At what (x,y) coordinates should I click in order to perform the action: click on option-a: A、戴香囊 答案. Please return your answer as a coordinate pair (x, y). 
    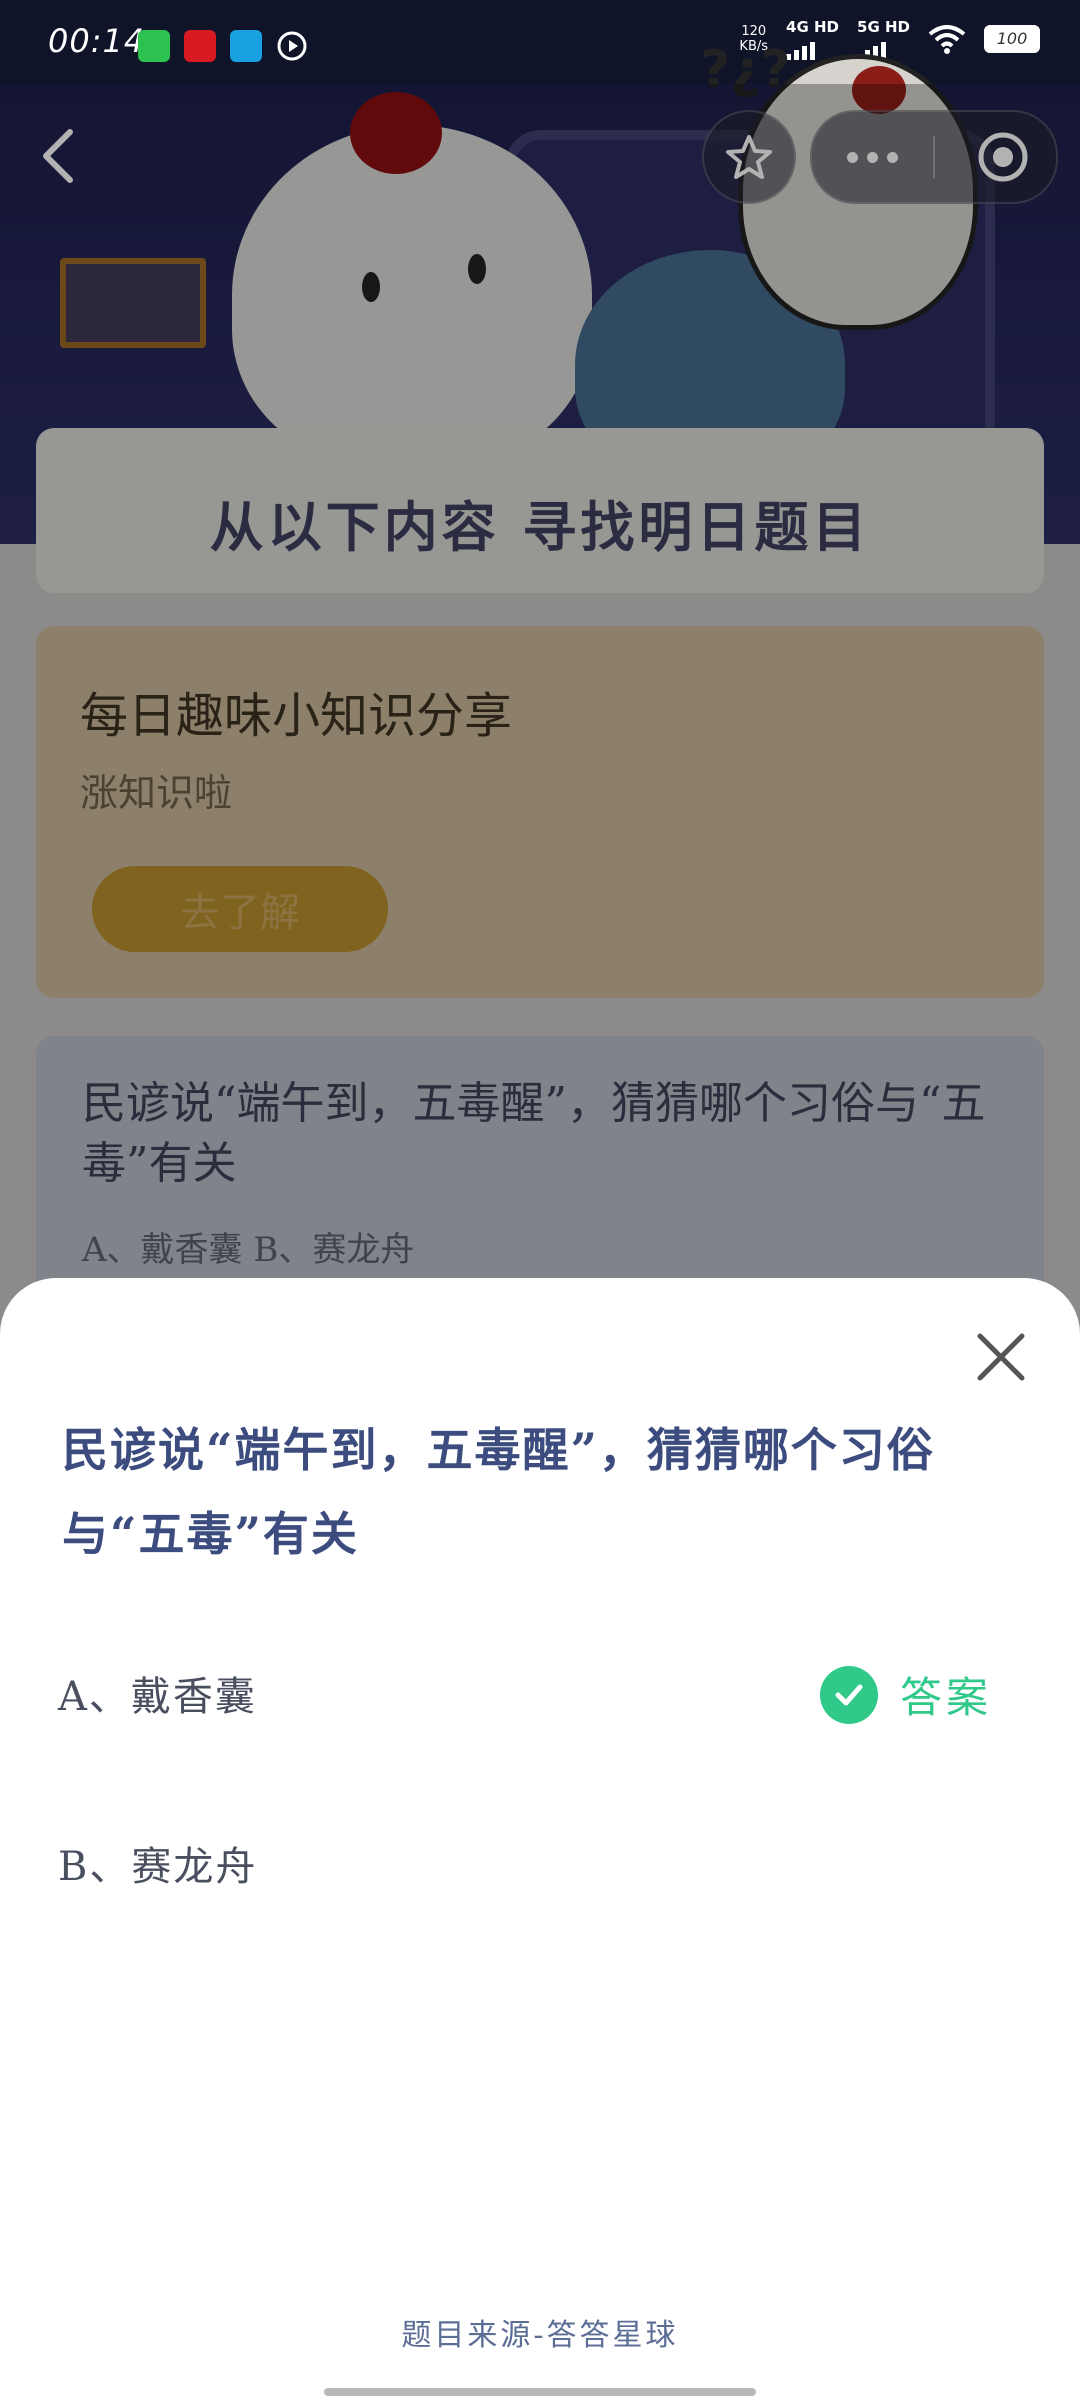
    Looking at the image, I should click on (538, 1693).